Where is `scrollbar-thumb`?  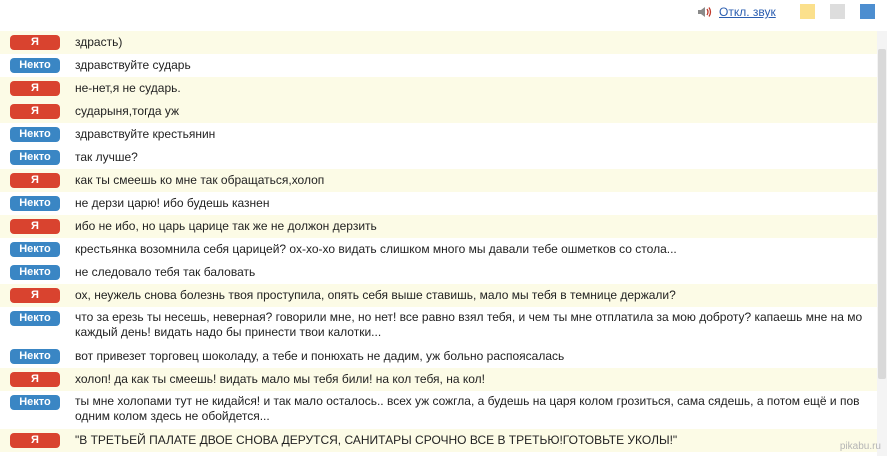 scrollbar-thumb is located at coordinates (882, 214).